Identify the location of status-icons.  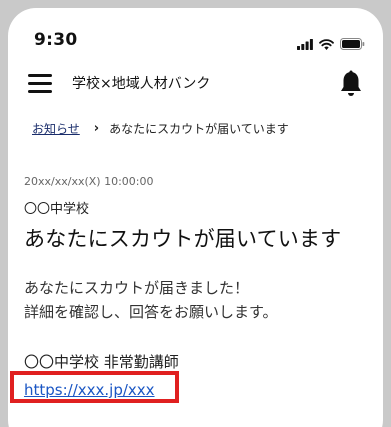
(328, 44).